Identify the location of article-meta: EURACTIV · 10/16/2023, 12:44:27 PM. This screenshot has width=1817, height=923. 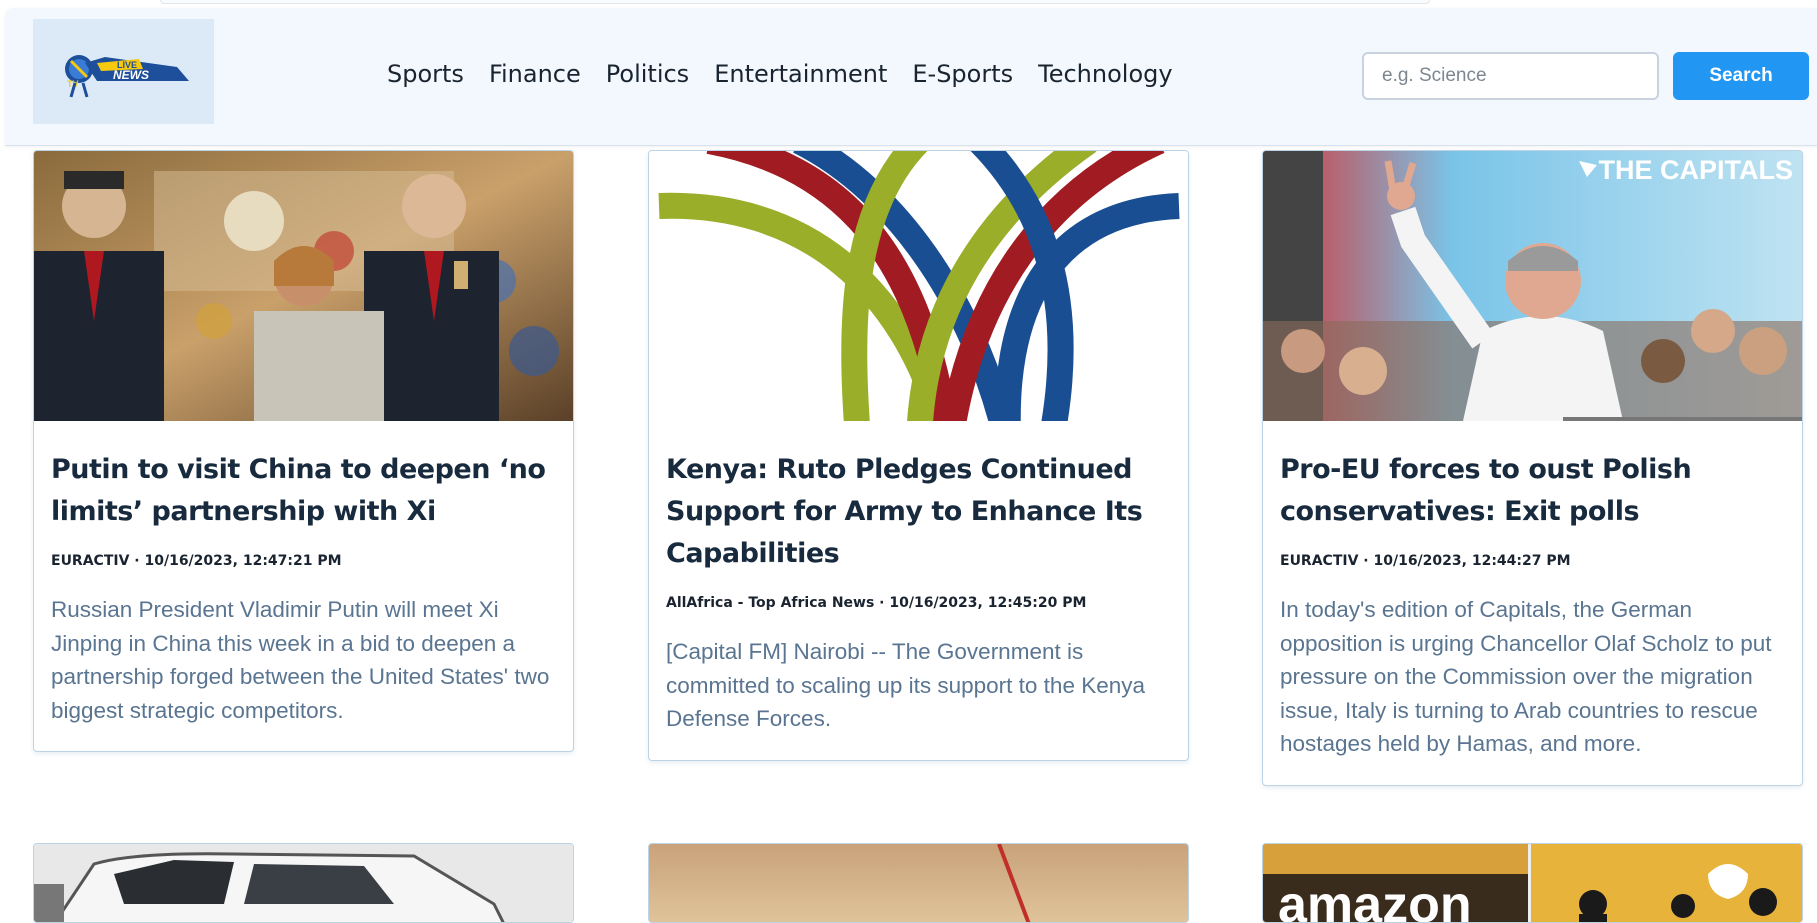
(1425, 561).